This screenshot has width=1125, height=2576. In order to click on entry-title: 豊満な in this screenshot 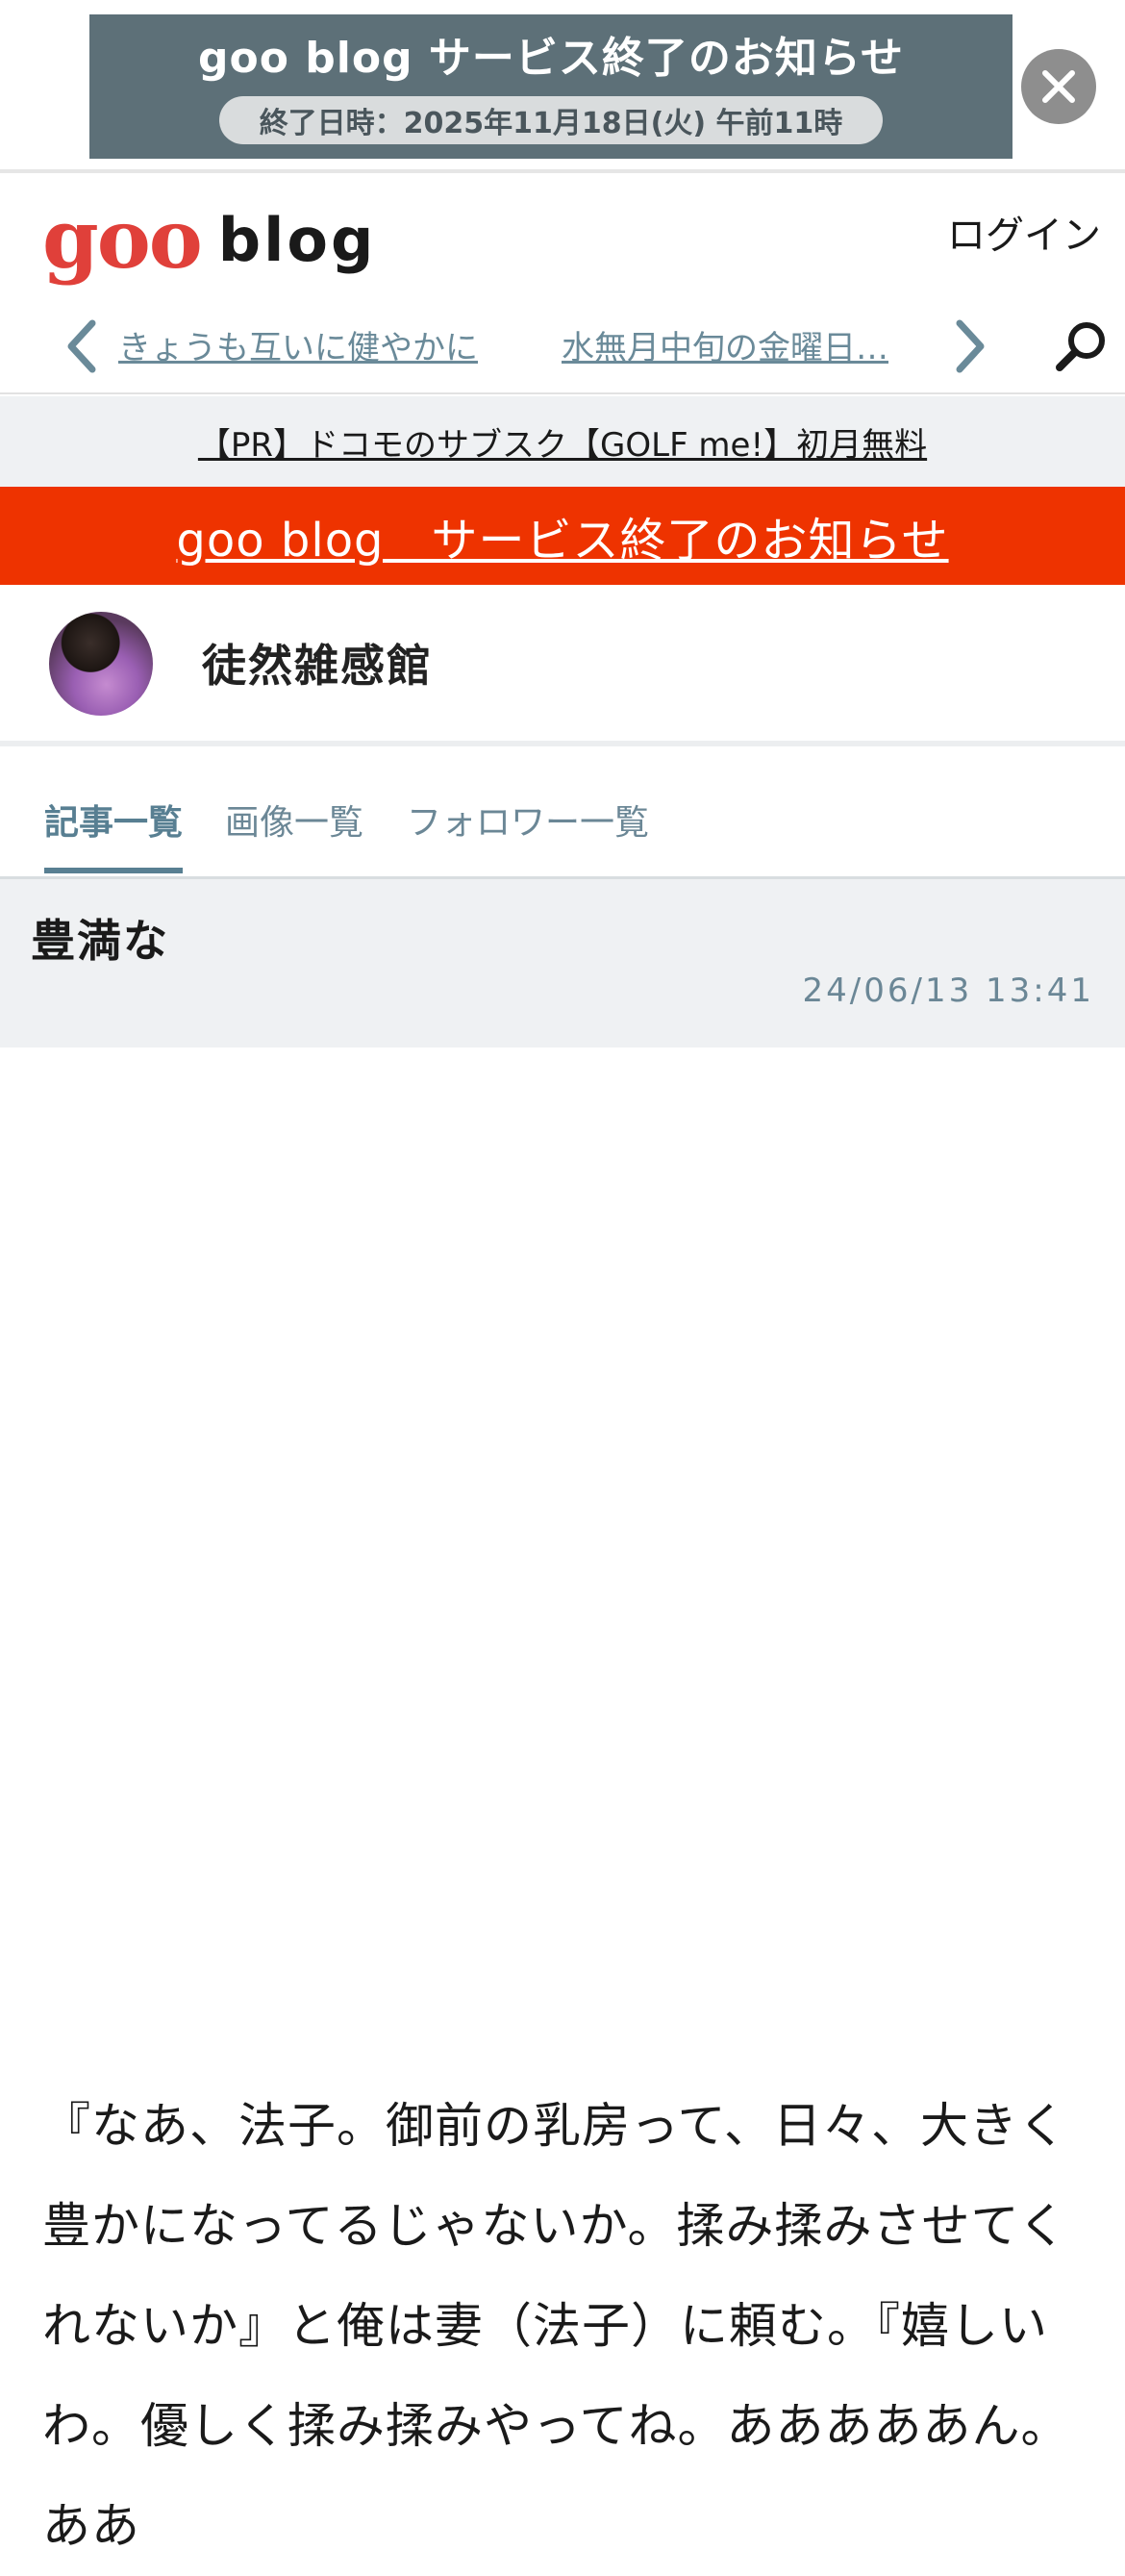, I will do `click(100, 941)`.